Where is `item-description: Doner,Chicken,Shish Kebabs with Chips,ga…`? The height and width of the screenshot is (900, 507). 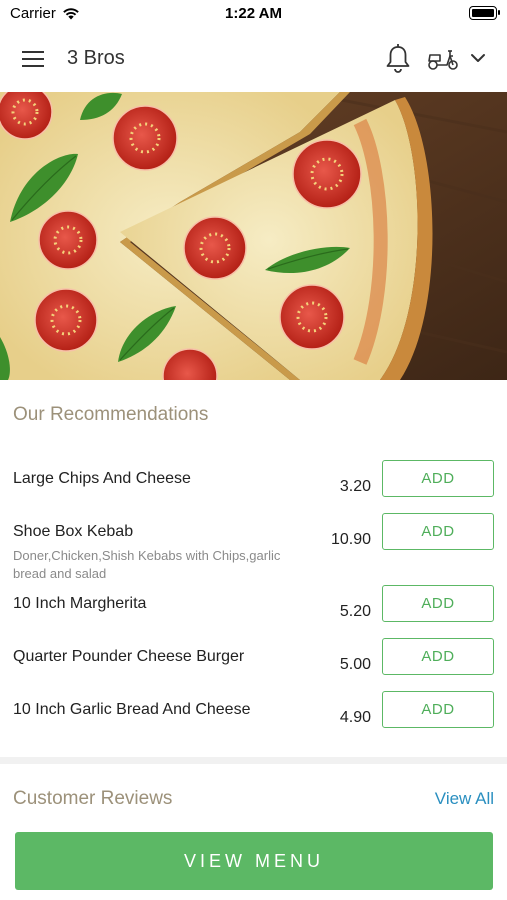
item-description: Doner,Chicken,Shish Kebabs with Chips,ga… is located at coordinates (147, 564).